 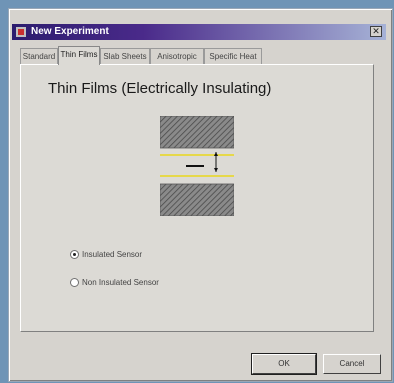 I want to click on lower-block, so click(x=197, y=199).